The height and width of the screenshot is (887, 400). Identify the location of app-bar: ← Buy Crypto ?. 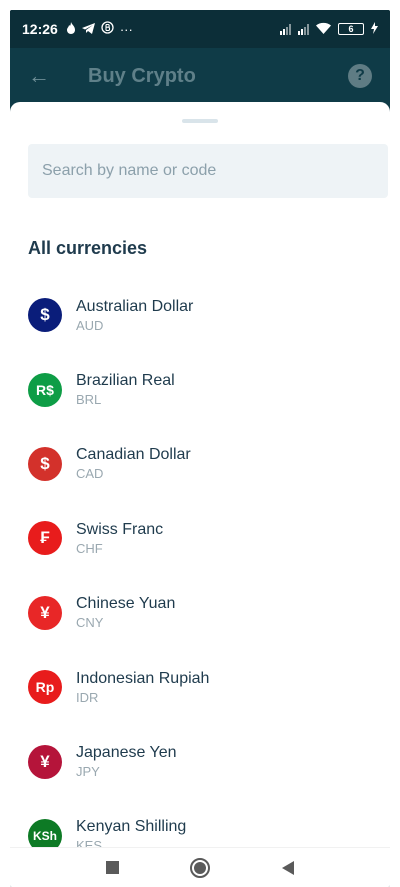
(200, 76).